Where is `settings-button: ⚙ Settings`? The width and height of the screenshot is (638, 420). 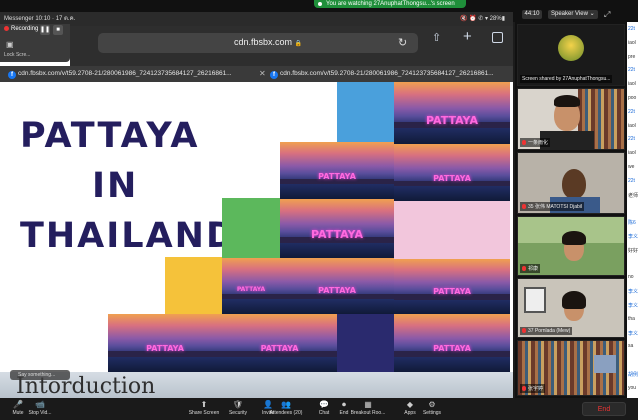 settings-button: ⚙ Settings is located at coordinates (432, 408).